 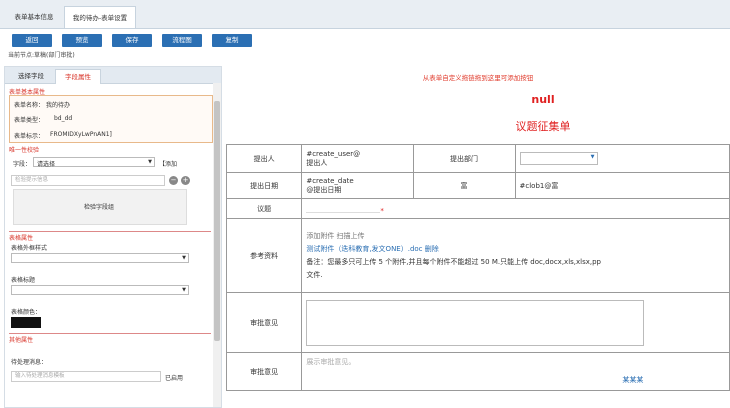 I want to click on tab-form-basic-info: 表单基本信息, so click(x=34, y=17).